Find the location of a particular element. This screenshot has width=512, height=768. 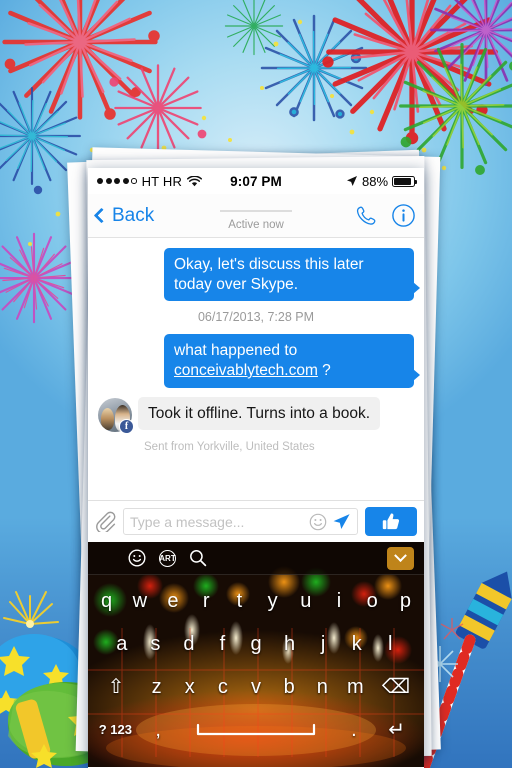

search-icon is located at coordinates (198, 558).